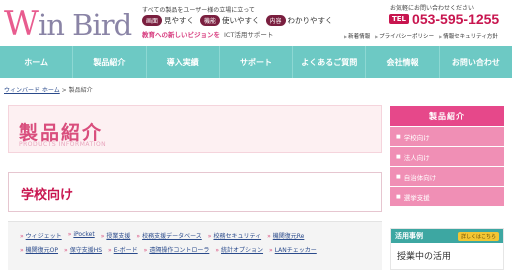 Image resolution: width=512 pixels, height=270 pixels. I want to click on product-link: iPocket, so click(81, 235).